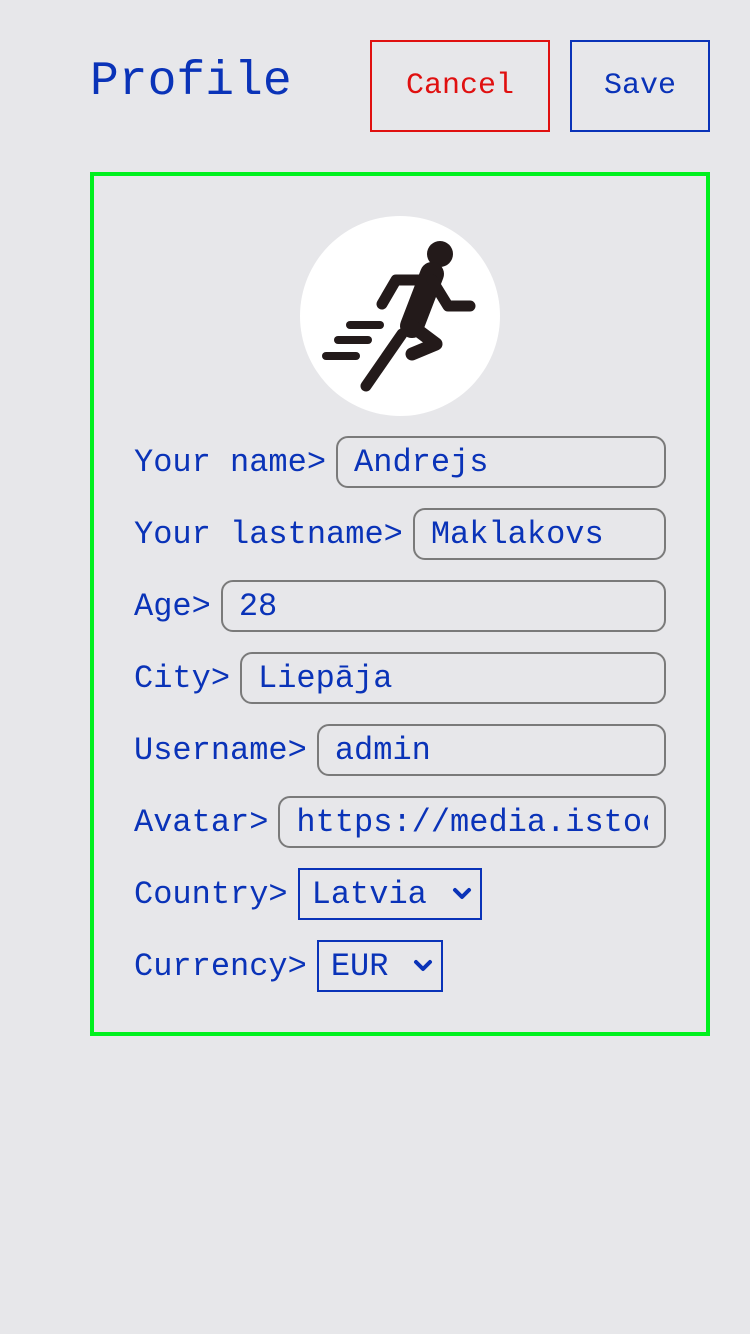 This screenshot has width=750, height=1334. Describe the element at coordinates (501, 462) in the screenshot. I see `name-field` at that location.